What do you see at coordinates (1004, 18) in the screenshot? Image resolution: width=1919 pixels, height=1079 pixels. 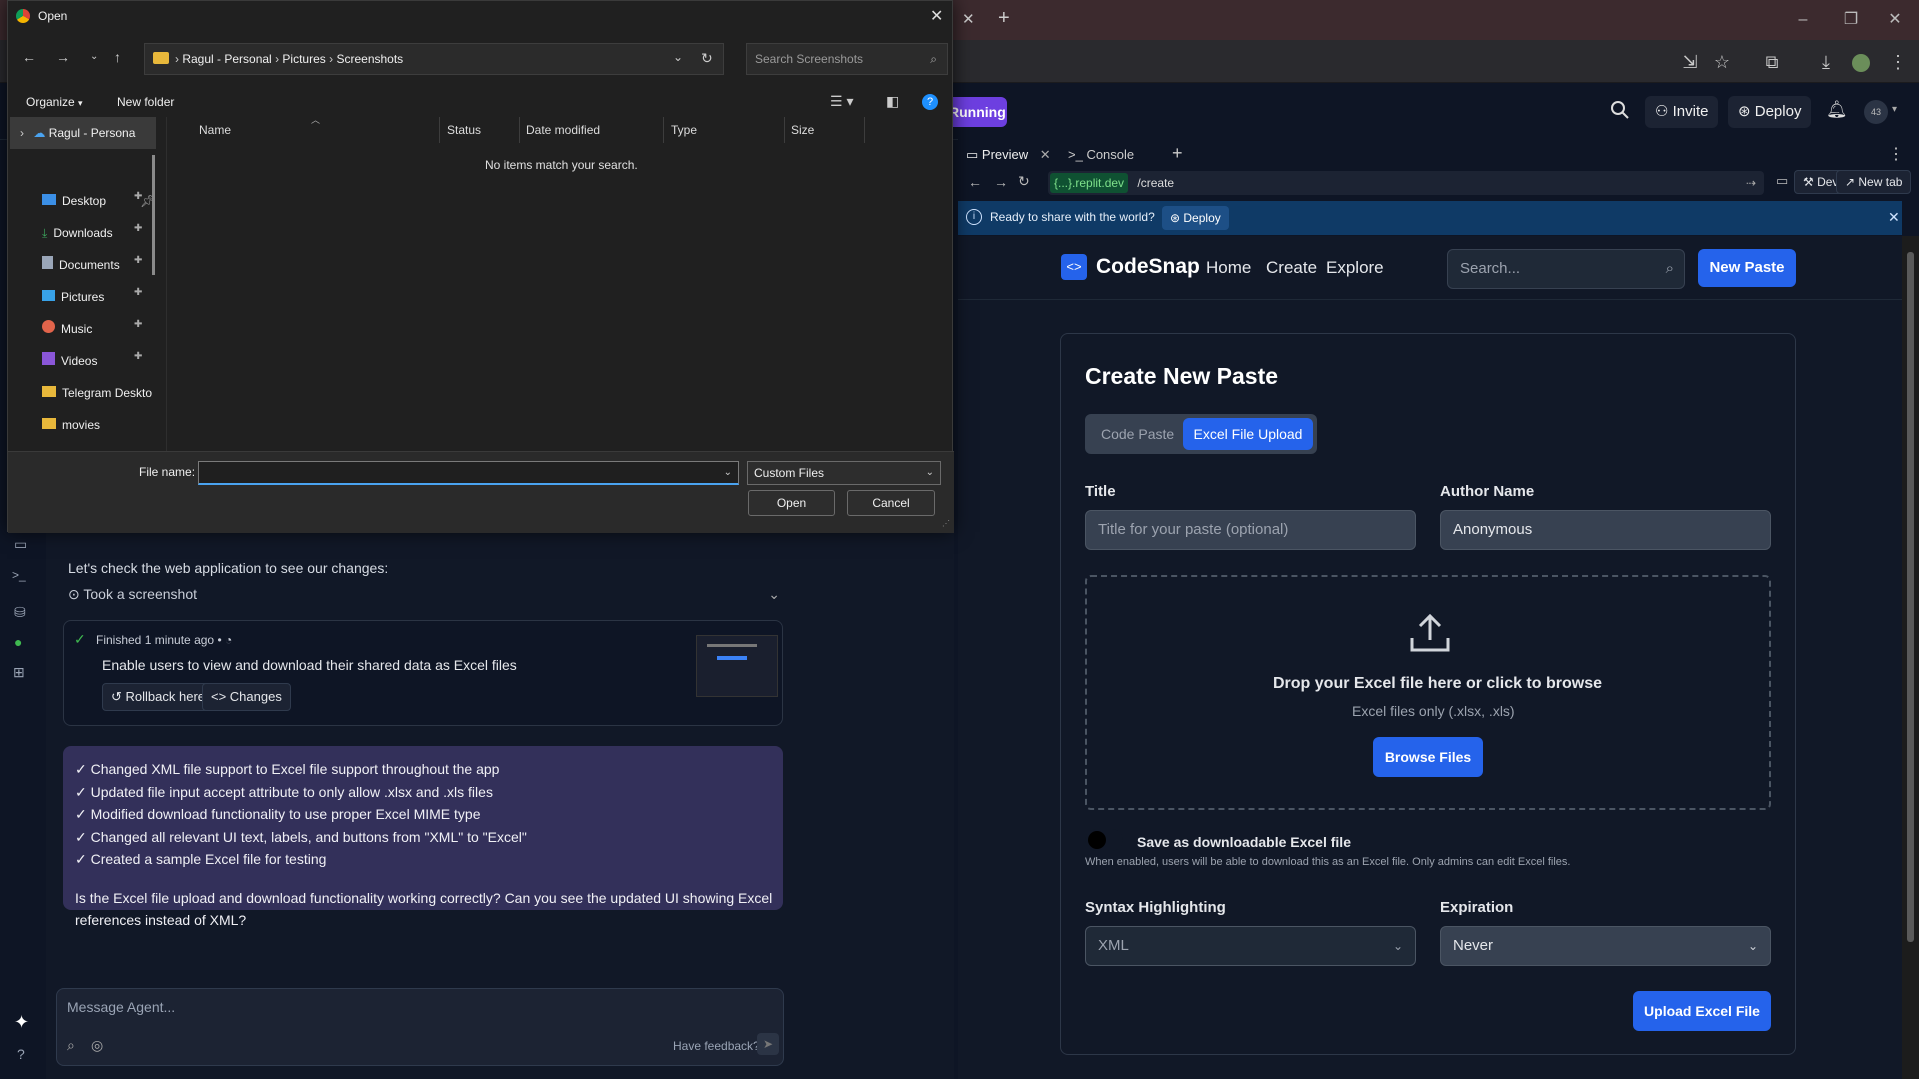 I see `new-tab-icon: +` at bounding box center [1004, 18].